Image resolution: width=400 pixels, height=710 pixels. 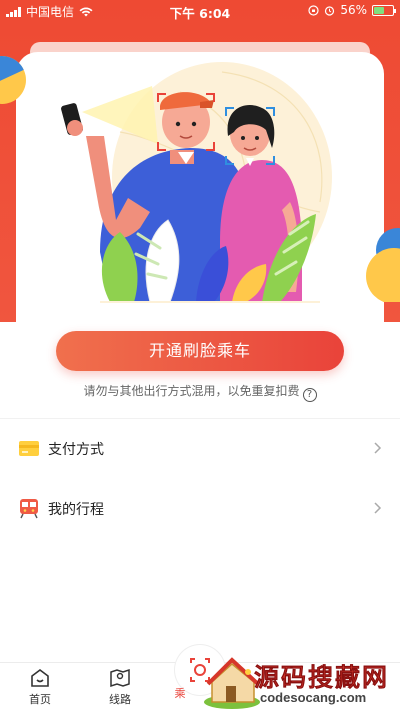 I want to click on status-bar: 中国电信 下午 6:04 56%, so click(x=200, y=11).